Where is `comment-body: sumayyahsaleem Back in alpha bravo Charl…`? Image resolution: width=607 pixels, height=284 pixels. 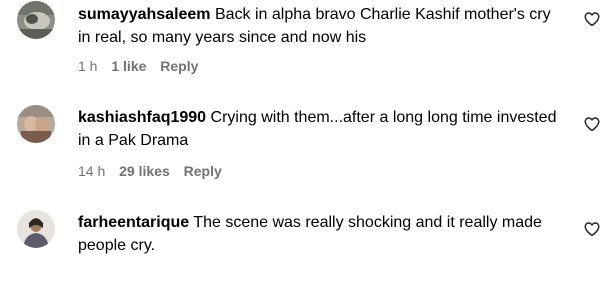
comment-body: sumayyahsaleem Back in alpha bravo Charl… is located at coordinates (322, 26).